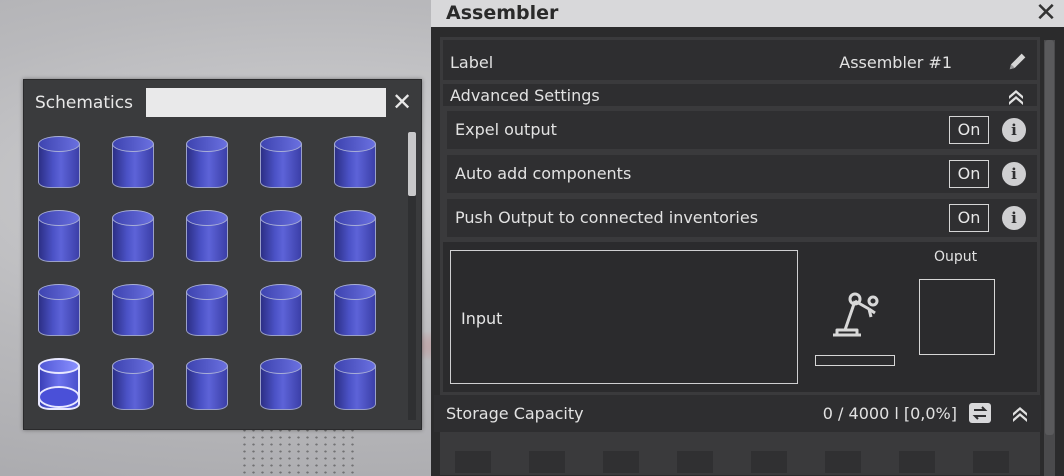  I want to click on storage-capacity-label: Storage Capacity, so click(515, 413).